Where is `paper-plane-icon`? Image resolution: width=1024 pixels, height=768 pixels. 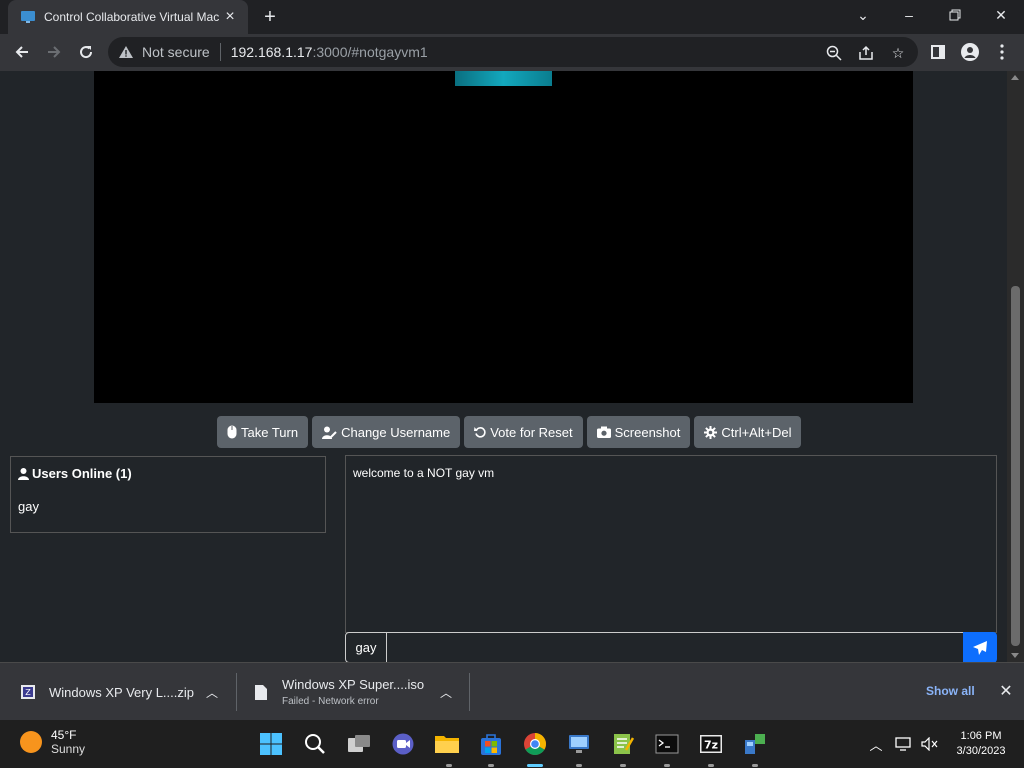
paper-plane-icon is located at coordinates (980, 647).